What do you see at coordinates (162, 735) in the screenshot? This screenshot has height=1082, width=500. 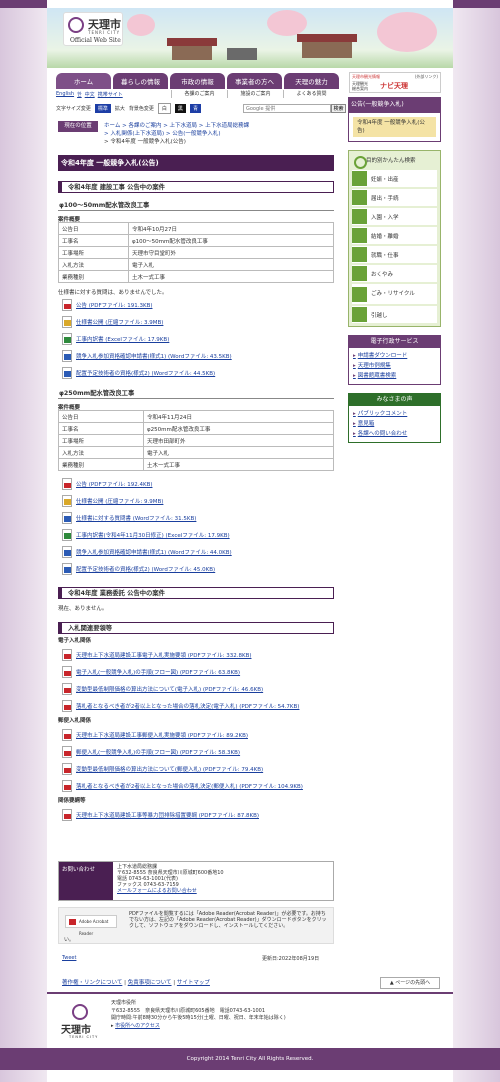 I see `file-link: 天理市上下水道局建設工事郵便入札実施要領 (PDFファイル: 89.2KB)` at bounding box center [162, 735].